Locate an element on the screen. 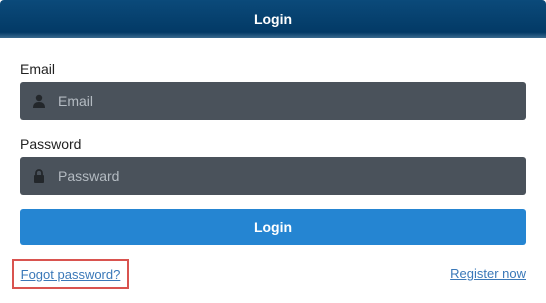  forgot-password-highlight: Fogot password? is located at coordinates (70, 274).